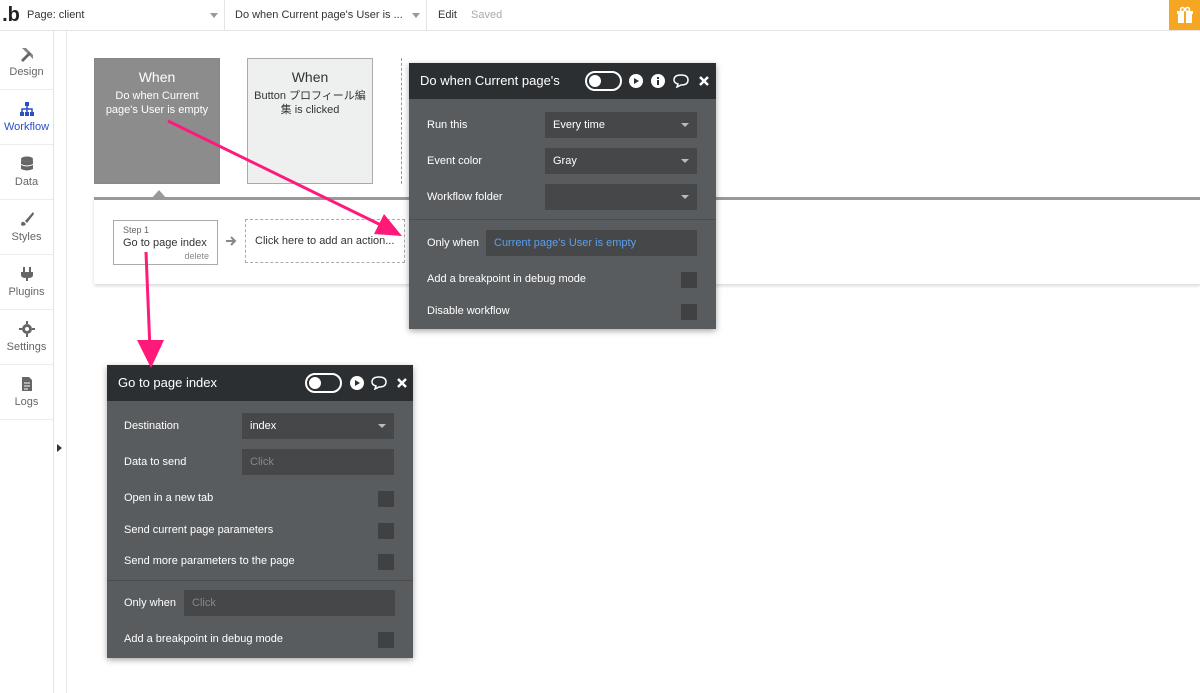 This screenshot has width=1200, height=693. Describe the element at coordinates (269, 243) in the screenshot. I see `annotation-arrows` at that location.